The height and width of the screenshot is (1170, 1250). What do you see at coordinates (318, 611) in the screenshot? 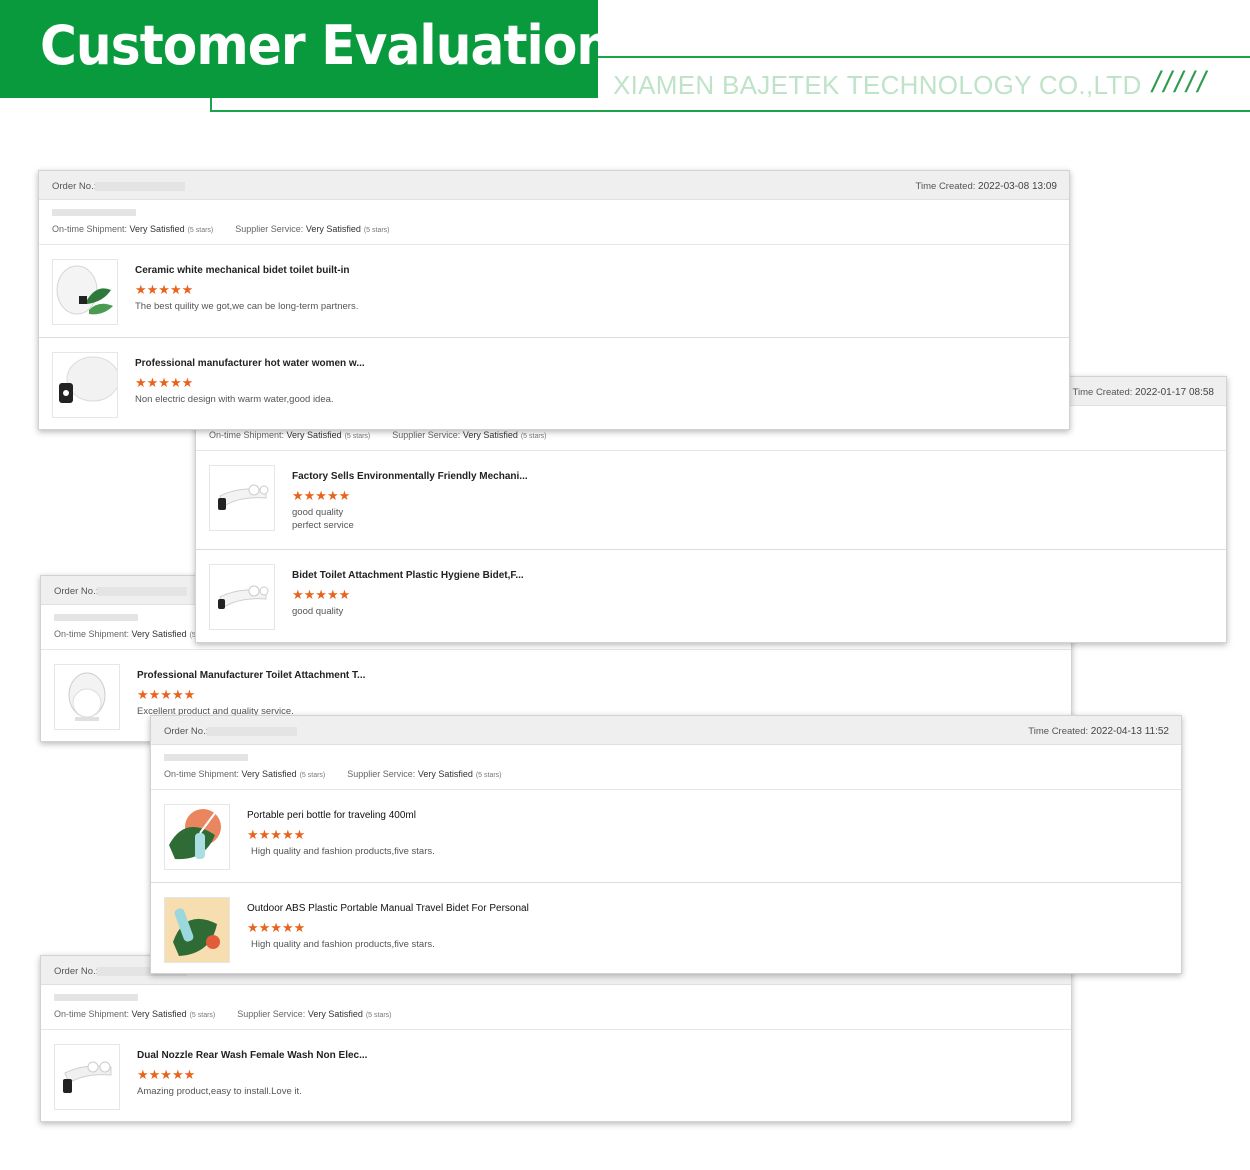
I see `review-comment: good quality` at bounding box center [318, 611].